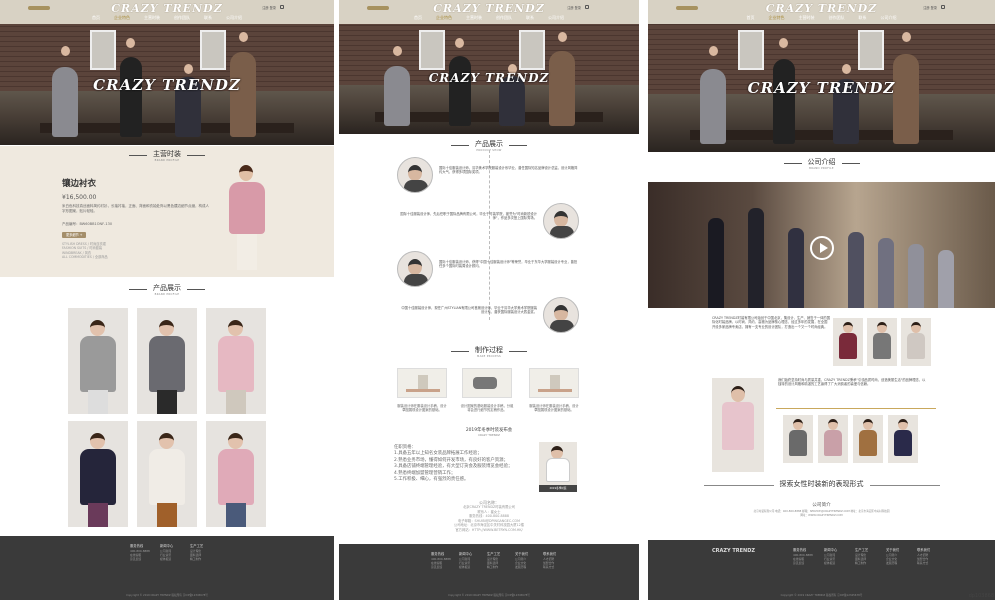 The width and height of the screenshot is (998, 600). I want to click on hero-title: CRAZY TRENDZ, so click(821, 87).